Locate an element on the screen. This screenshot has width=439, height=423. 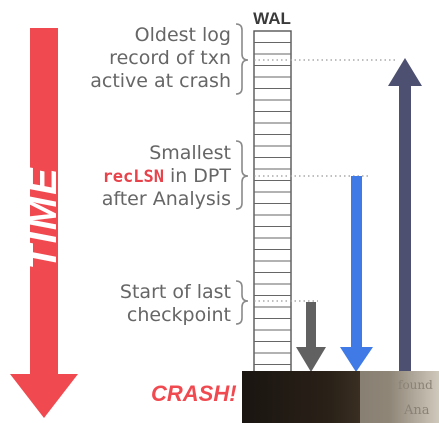
annotation-smallest-reclsn: Smallest recLSN in DPT after Analysis is located at coordinates (175, 175).